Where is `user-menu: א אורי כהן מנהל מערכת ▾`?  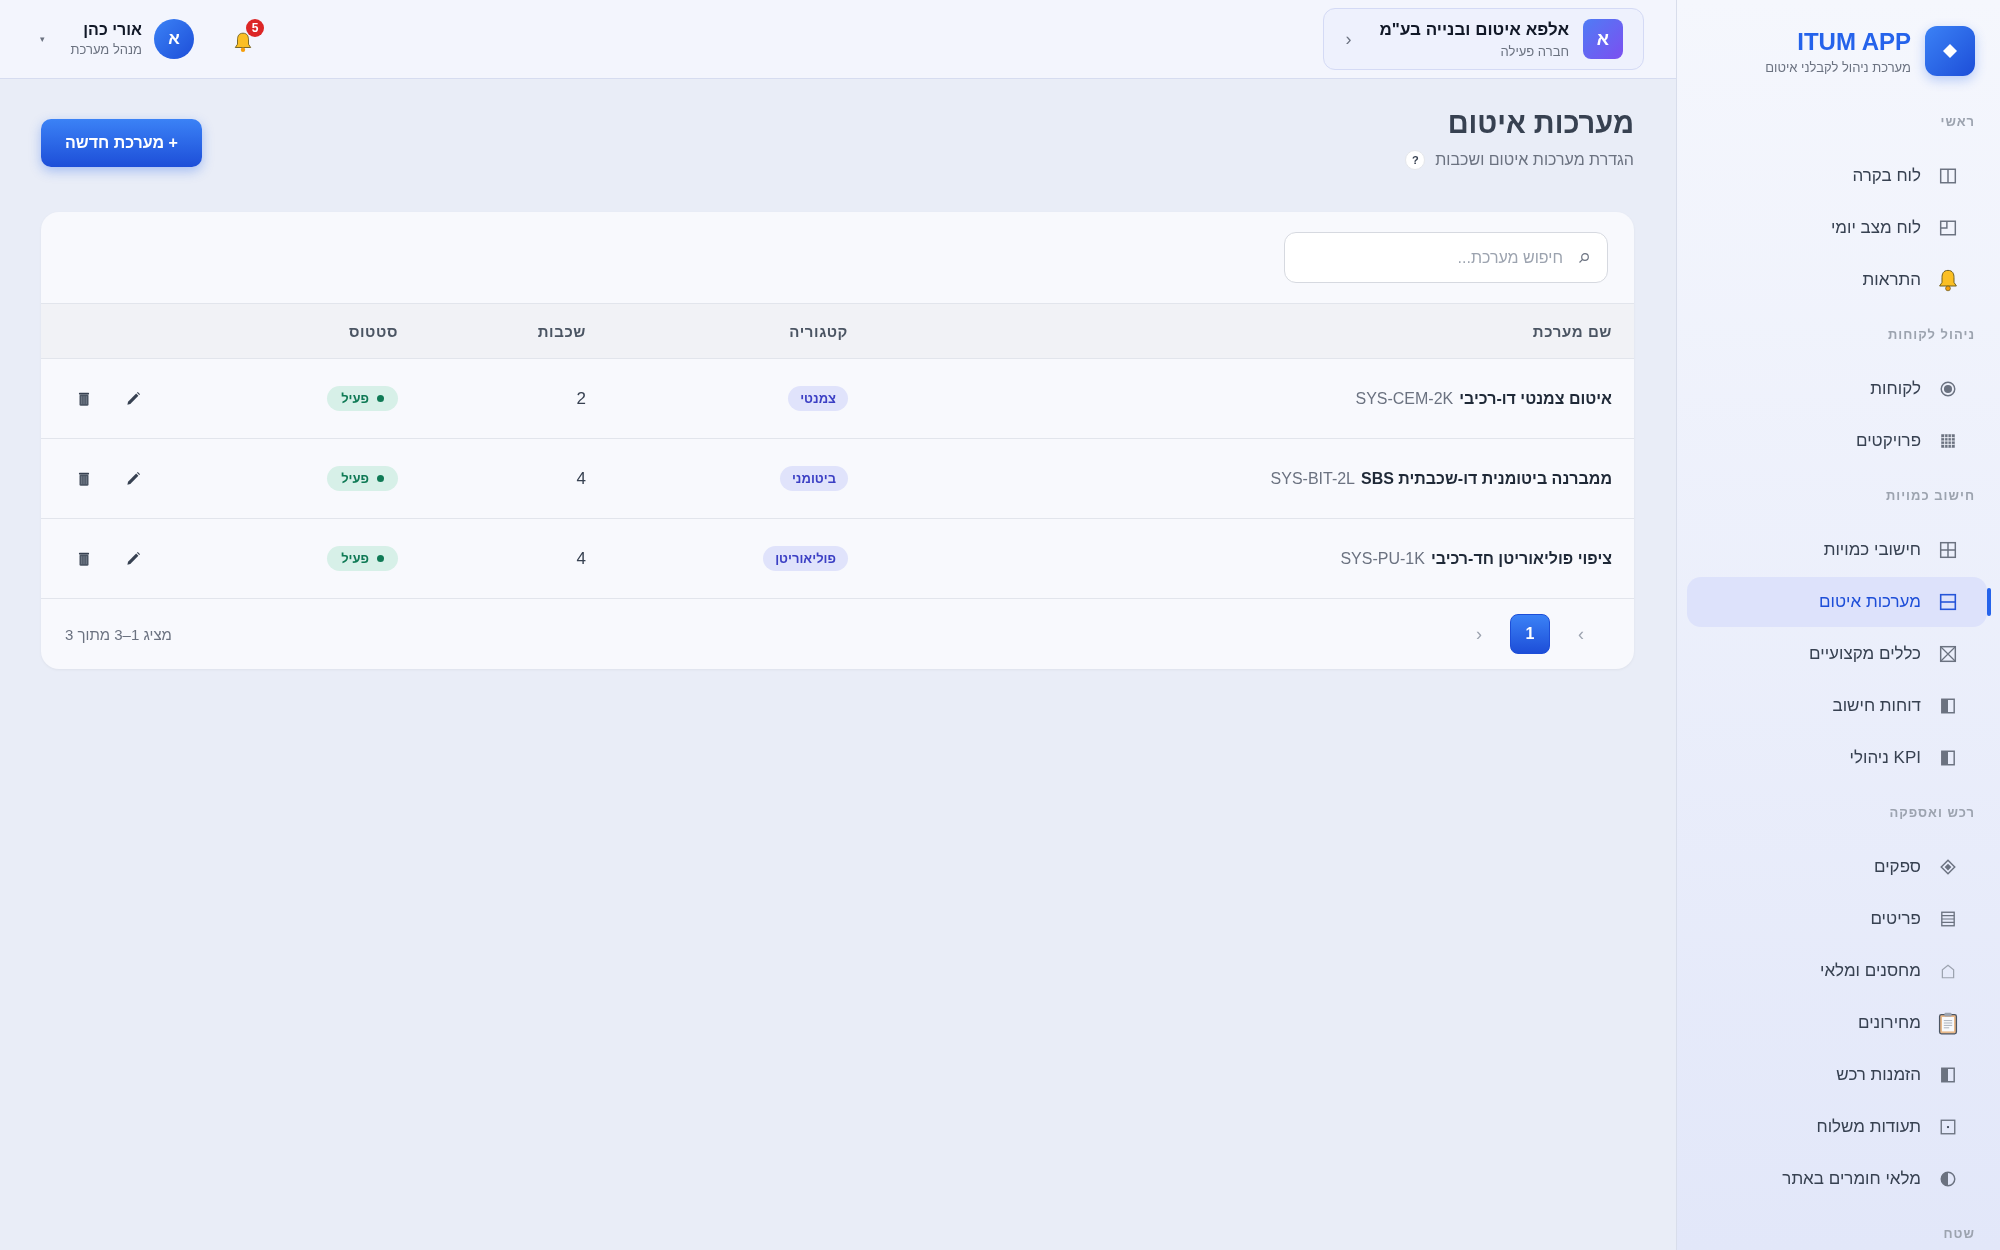
user-menu: א אורי כהן מנהל מערכת ▾ is located at coordinates (117, 39).